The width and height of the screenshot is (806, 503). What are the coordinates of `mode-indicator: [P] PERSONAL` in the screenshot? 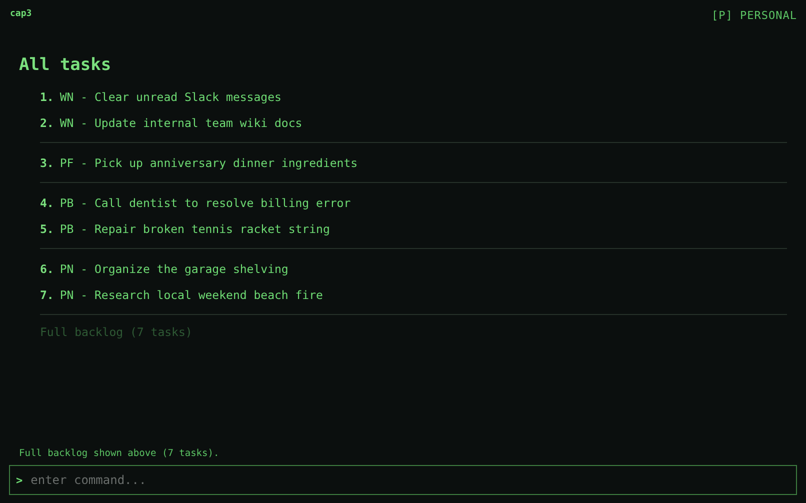 It's located at (754, 15).